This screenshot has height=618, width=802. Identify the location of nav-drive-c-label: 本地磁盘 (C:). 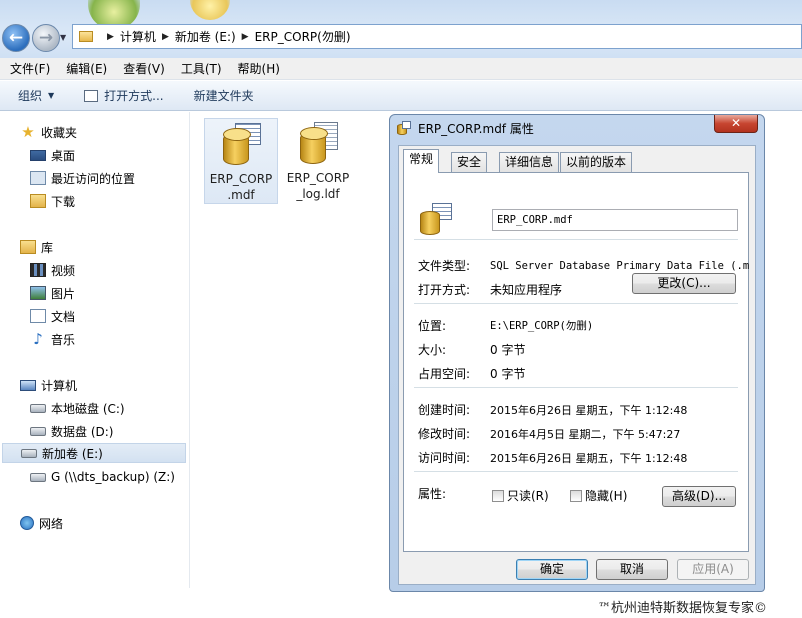
(88, 408).